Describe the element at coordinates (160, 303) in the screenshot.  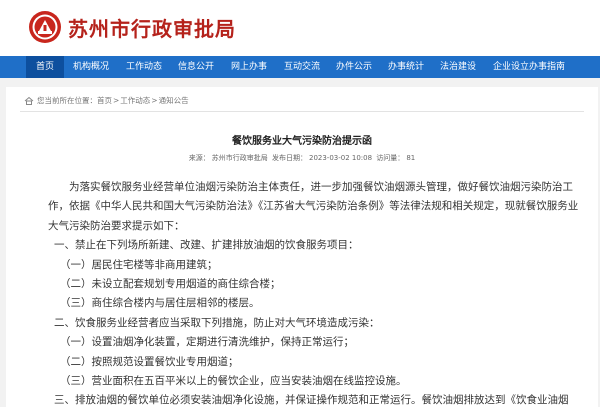
I see `paragraph: （三）商住综合楼内与居住层相邻的楼层。` at that location.